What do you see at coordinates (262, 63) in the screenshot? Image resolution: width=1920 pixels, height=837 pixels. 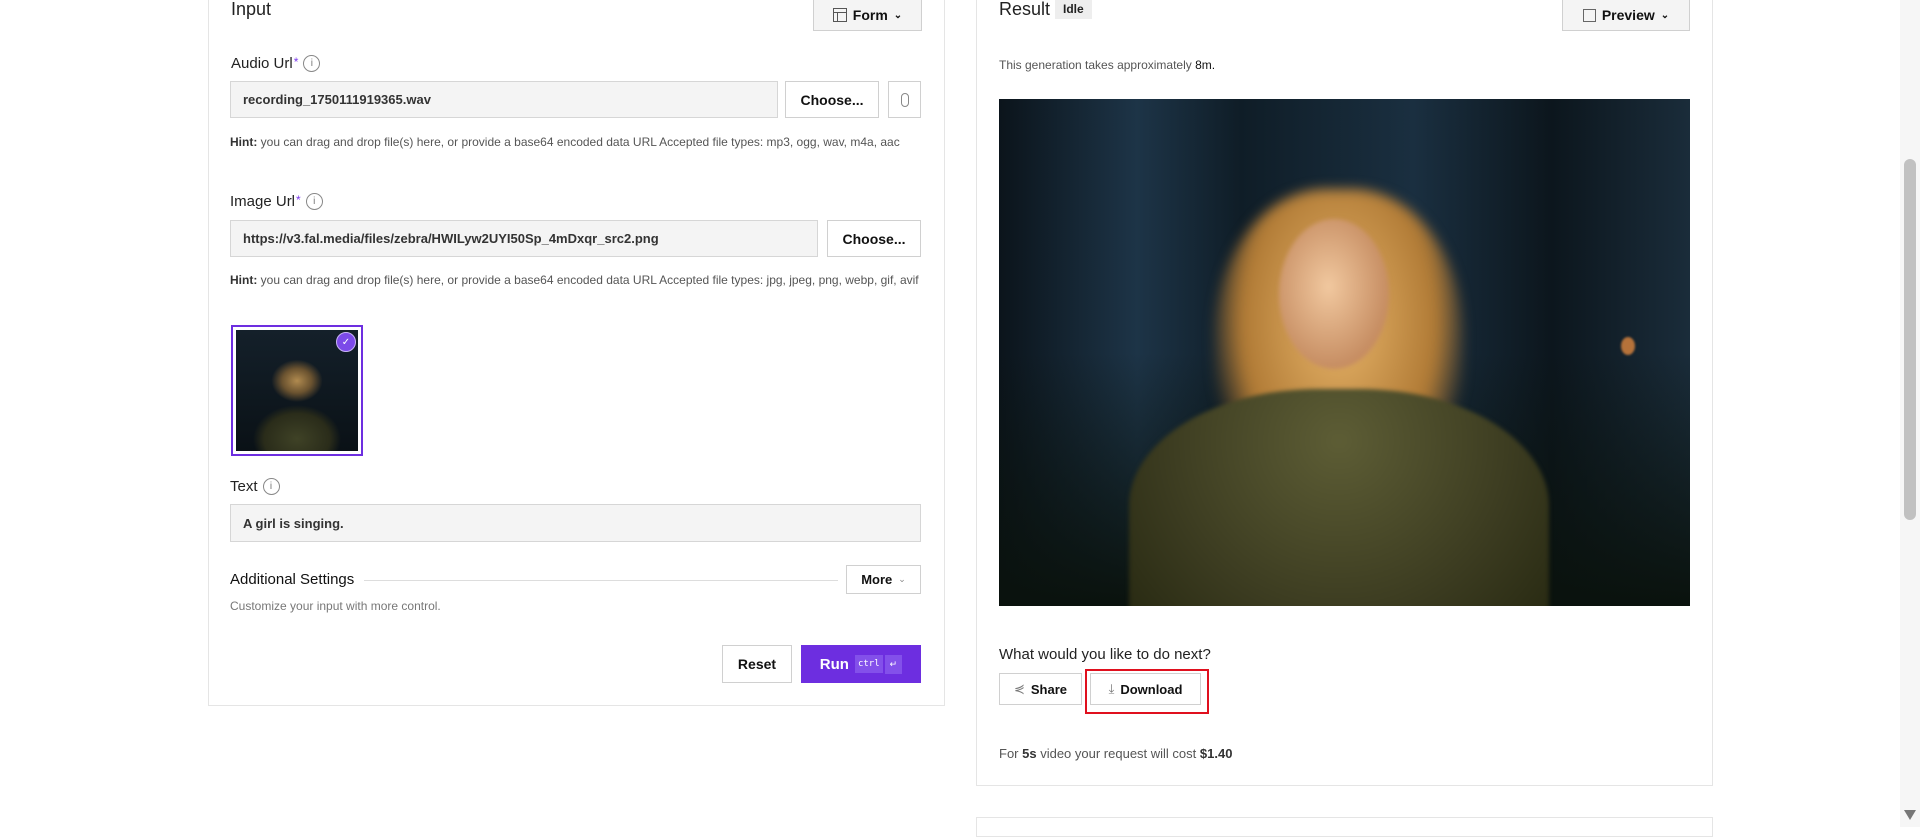 I see `audio-url-label-text: Audio Url` at bounding box center [262, 63].